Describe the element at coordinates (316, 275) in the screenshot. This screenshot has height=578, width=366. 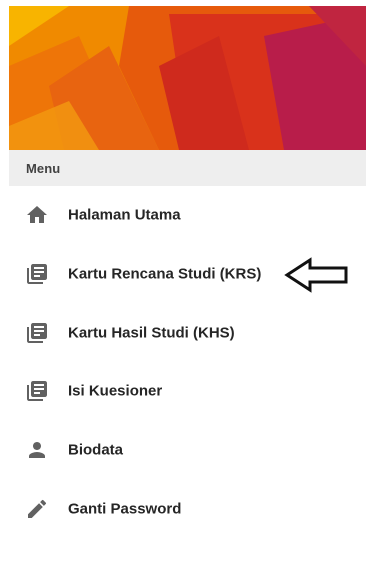
I see `annotation-arrow-icon` at that location.